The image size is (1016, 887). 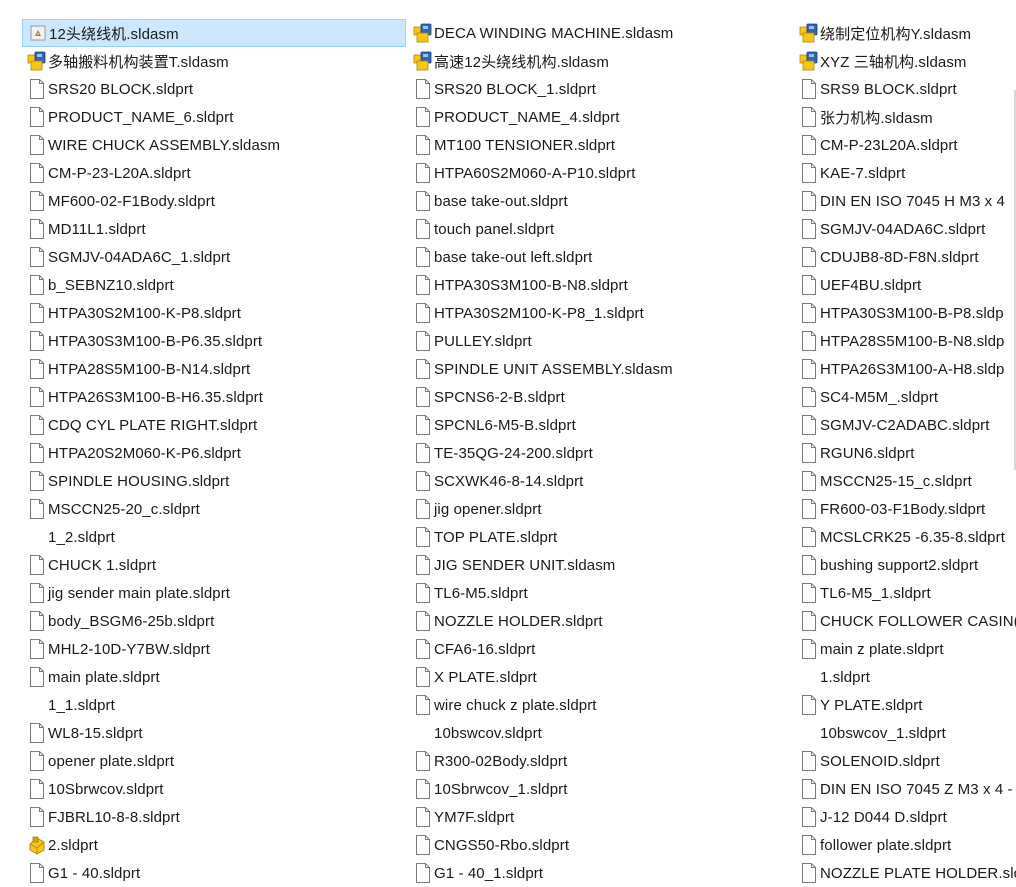 I want to click on file-item: SRS20 BLOCK_1.sldprt, so click(x=600, y=89).